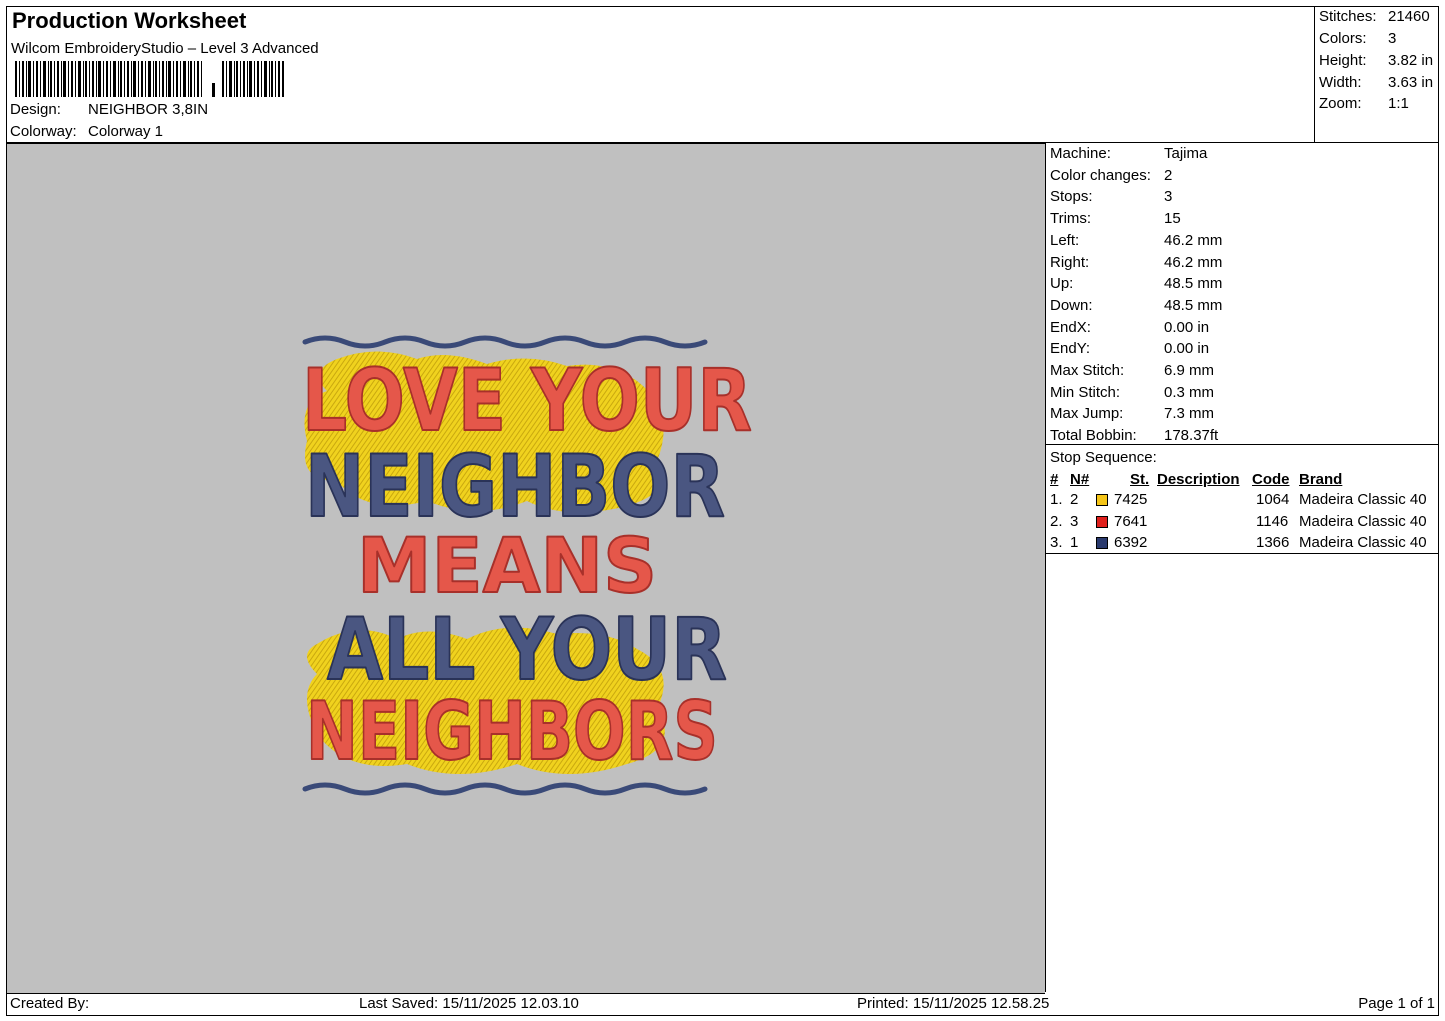 This screenshot has width=1445, height=1021. I want to click on bottom-wave-line, so click(505, 789).